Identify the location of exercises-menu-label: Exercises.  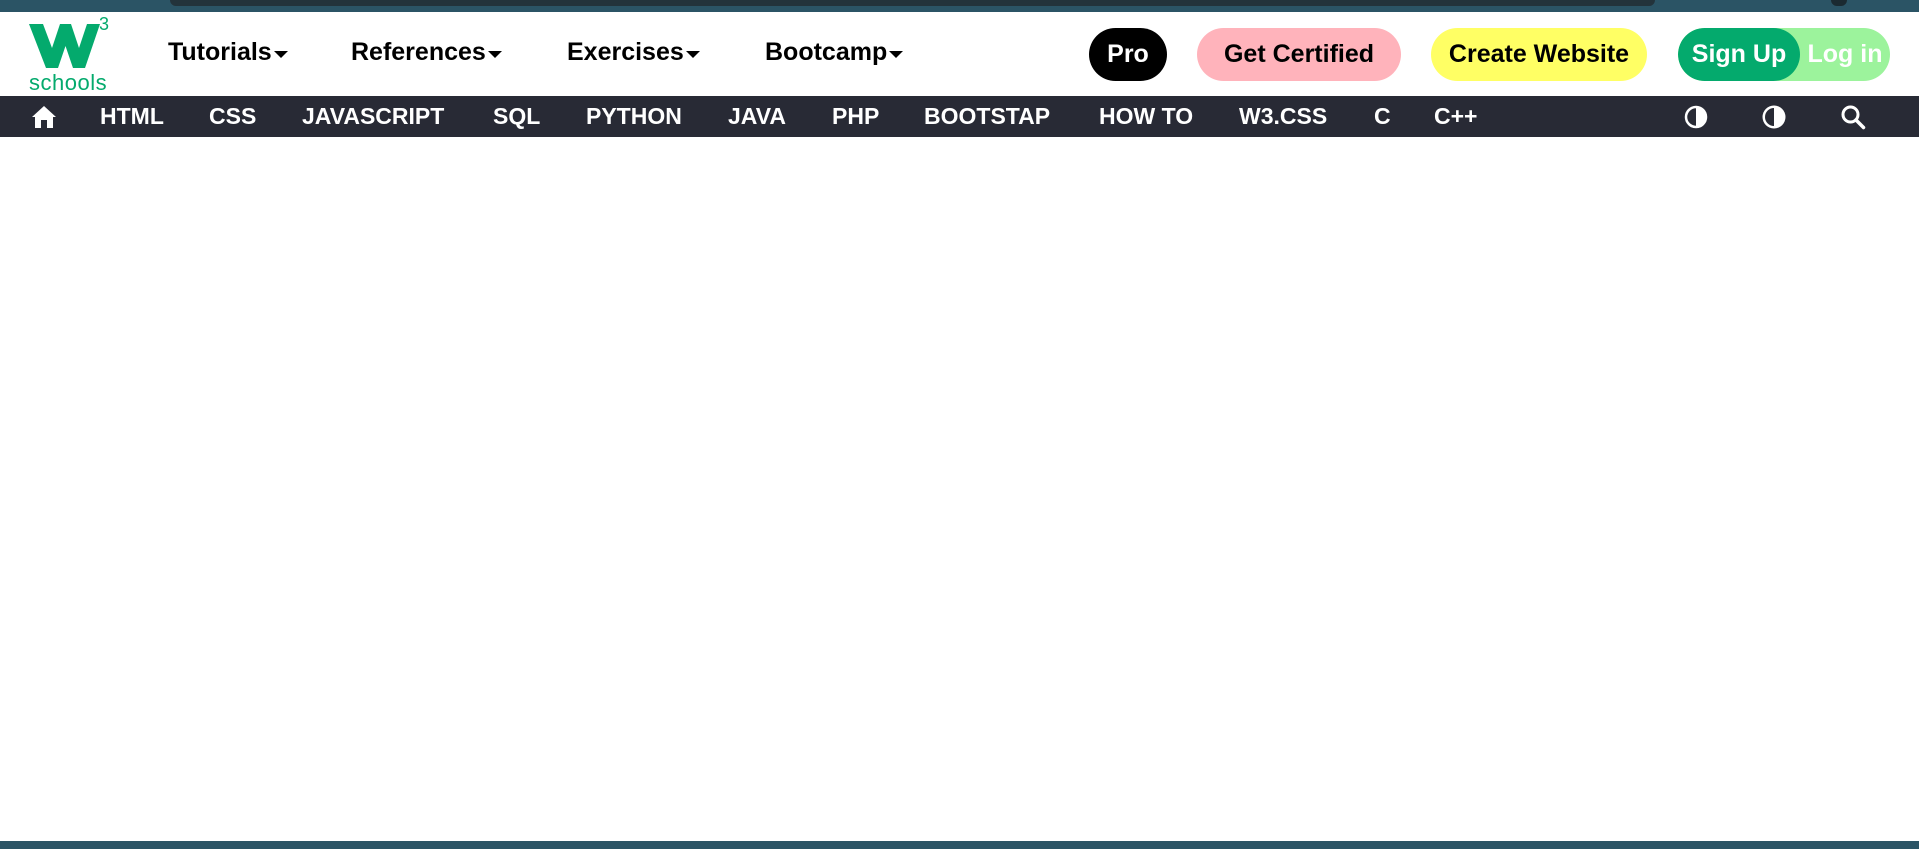
(625, 52).